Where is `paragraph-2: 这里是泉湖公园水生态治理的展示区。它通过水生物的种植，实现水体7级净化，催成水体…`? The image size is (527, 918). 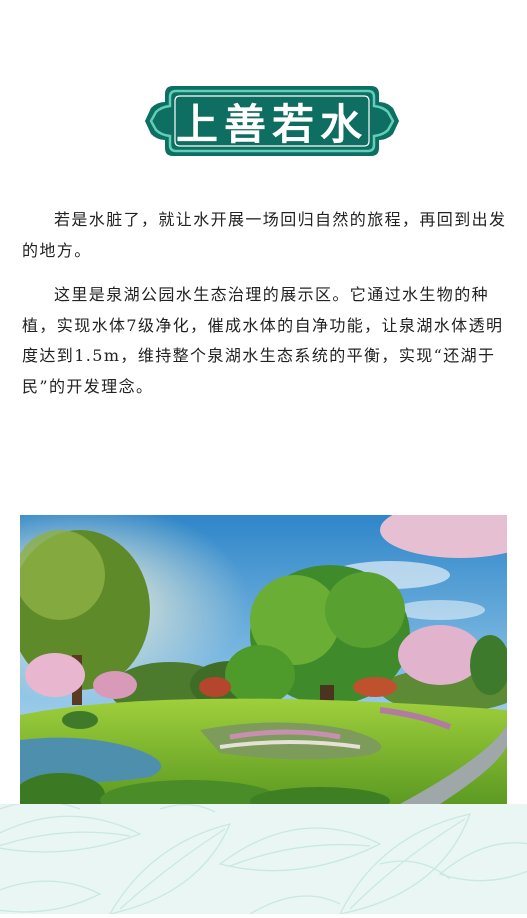 paragraph-2: 这里是泉湖公园水生态治理的展示区。它通过水生物的种植，实现水体7级净化，催成水体… is located at coordinates (263, 340).